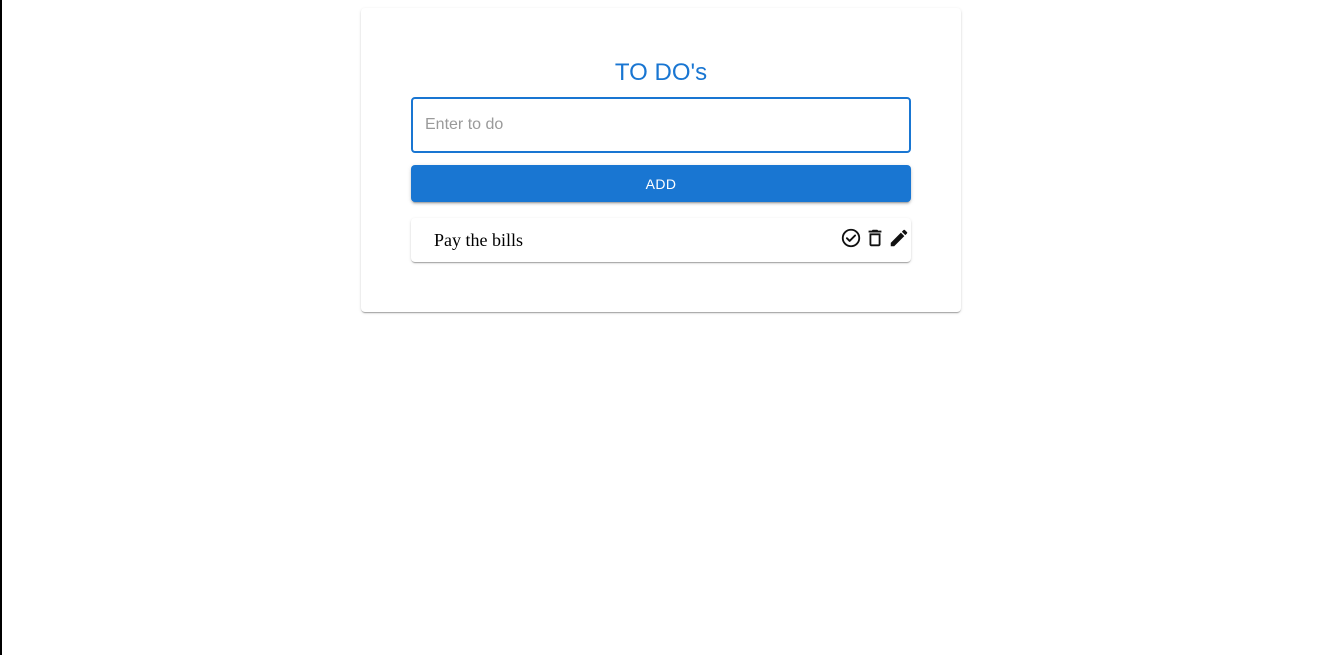  Describe the element at coordinates (851, 238) in the screenshot. I see `check-circle-icon` at that location.